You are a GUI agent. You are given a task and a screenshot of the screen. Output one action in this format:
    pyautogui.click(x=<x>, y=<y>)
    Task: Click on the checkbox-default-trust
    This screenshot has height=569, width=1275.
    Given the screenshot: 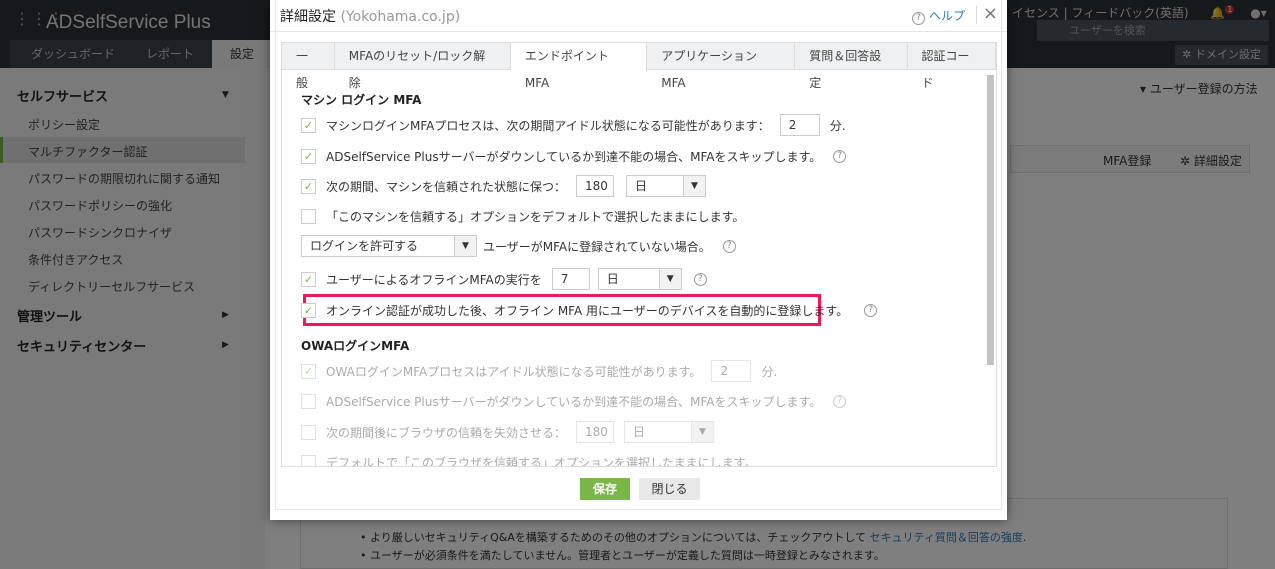 What is the action you would take?
    pyautogui.click(x=308, y=216)
    